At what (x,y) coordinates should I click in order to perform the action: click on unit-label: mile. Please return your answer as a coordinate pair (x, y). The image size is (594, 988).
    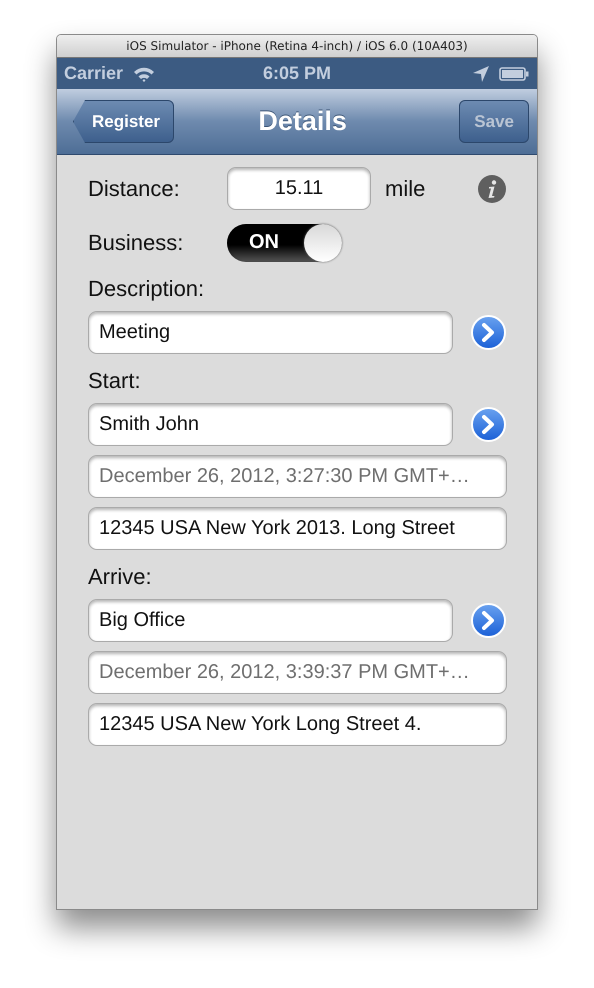
    Looking at the image, I should click on (405, 189).